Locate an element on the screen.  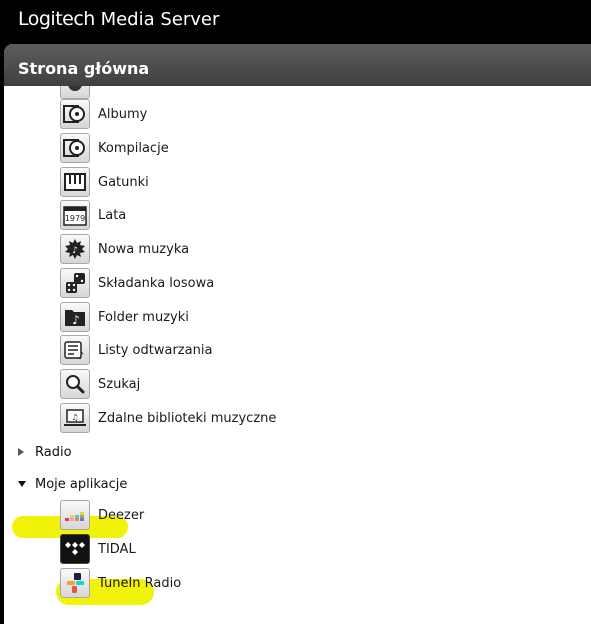
tidal-icon is located at coordinates (75, 549).